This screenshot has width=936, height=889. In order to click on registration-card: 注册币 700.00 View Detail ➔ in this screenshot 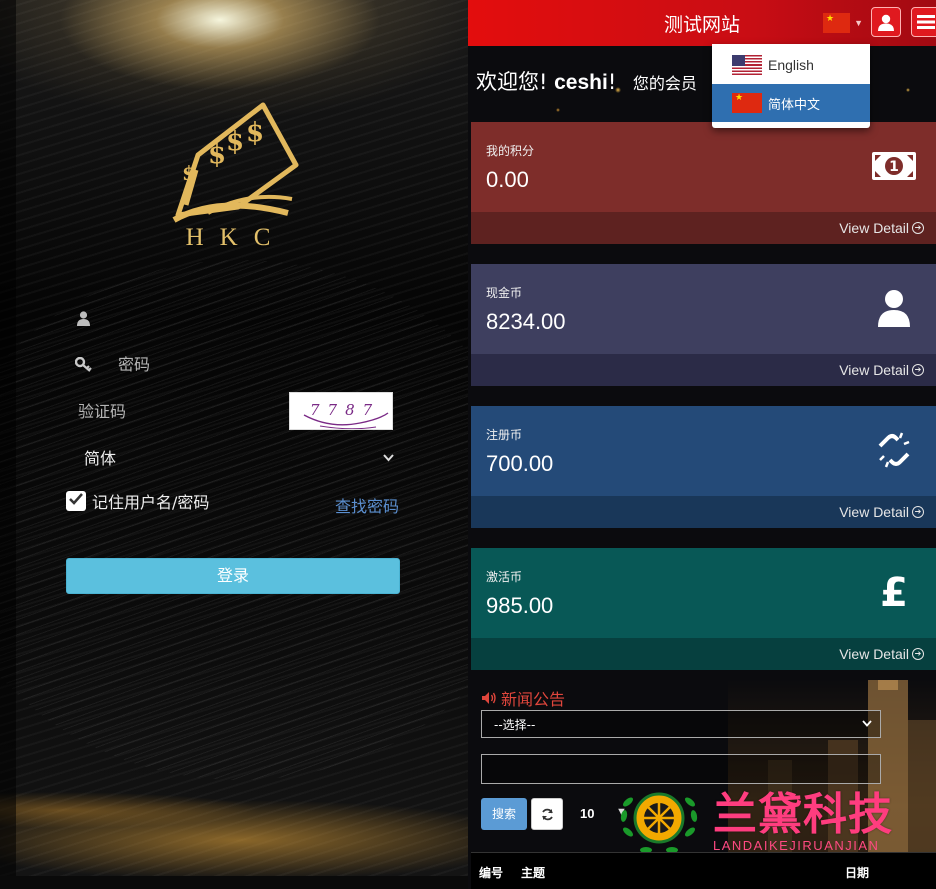, I will do `click(703, 467)`.